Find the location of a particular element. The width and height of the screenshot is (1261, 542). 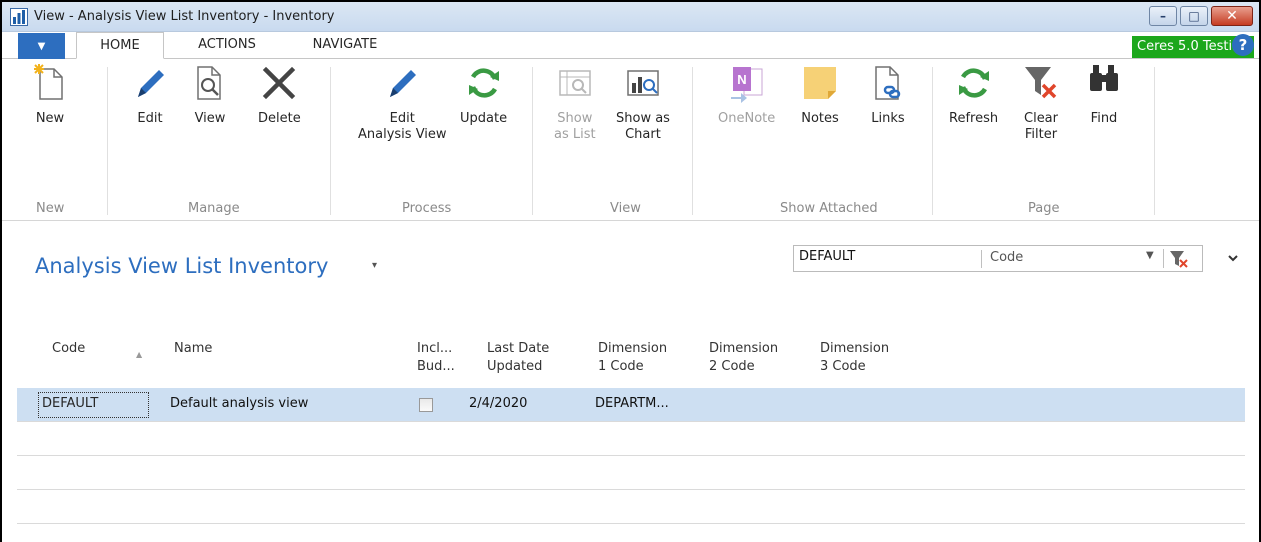

show-as-list-label-line2: as List is located at coordinates (575, 134).